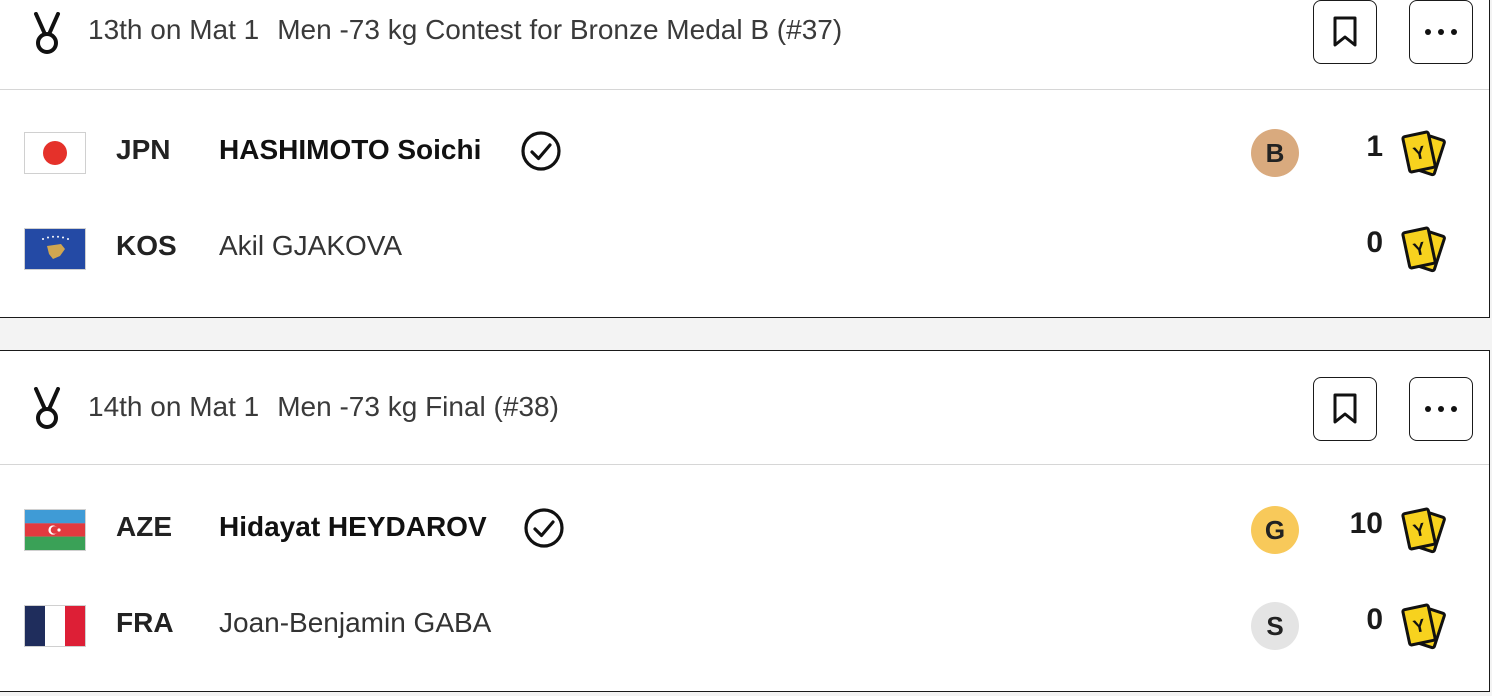  What do you see at coordinates (744, 249) in the screenshot?
I see `athlete-row: KOS Akil GJAKOVA 0 Y` at bounding box center [744, 249].